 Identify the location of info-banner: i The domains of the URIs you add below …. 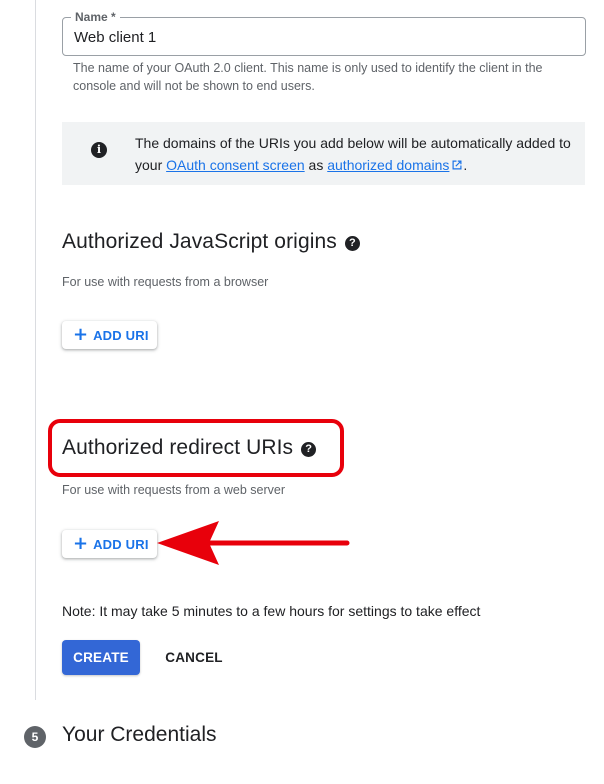
(323, 153).